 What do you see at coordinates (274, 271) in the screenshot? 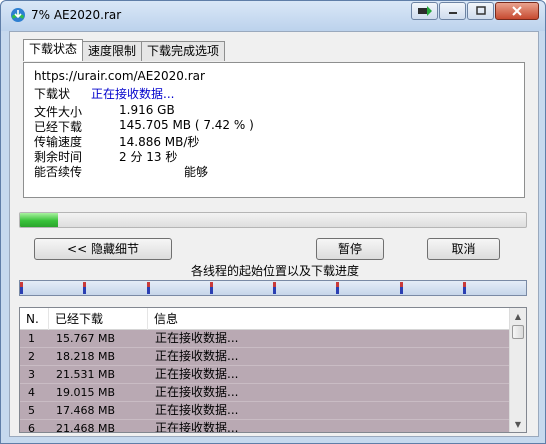
I see `threads-caption: 各线程的起始位置以及下载进度` at bounding box center [274, 271].